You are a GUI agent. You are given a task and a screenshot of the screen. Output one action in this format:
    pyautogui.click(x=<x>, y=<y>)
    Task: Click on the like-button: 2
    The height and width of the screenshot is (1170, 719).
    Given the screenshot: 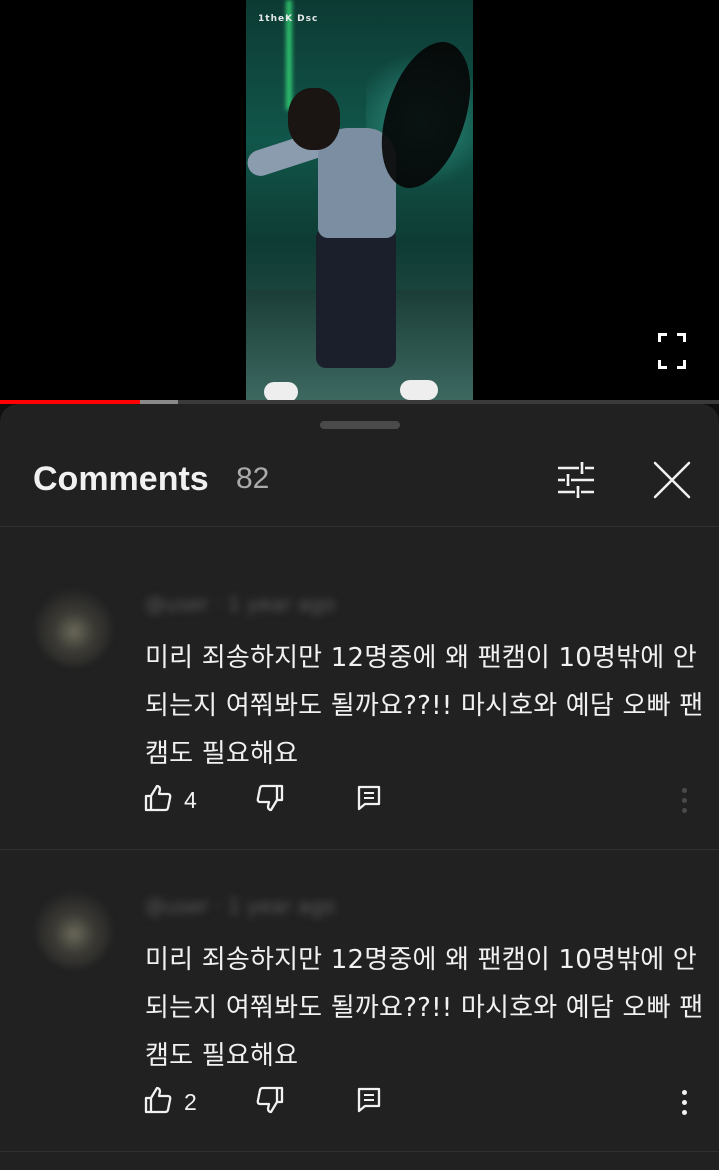 What is the action you would take?
    pyautogui.click(x=169, y=1102)
    